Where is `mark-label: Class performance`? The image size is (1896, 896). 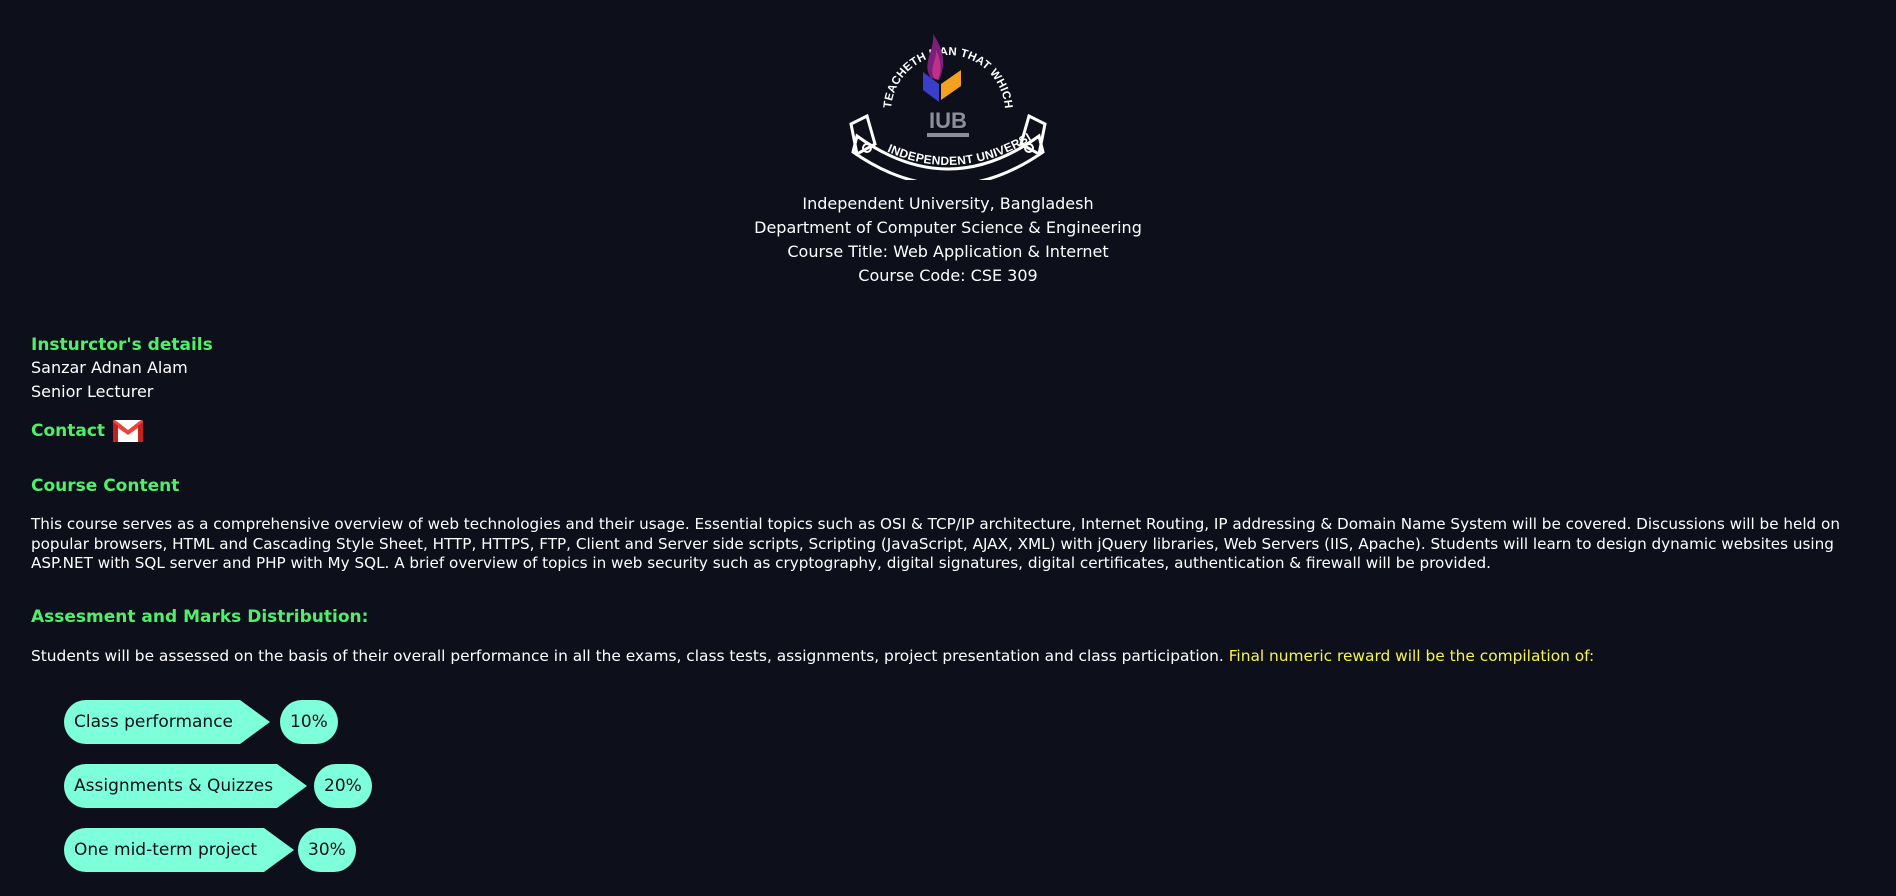 mark-label: Class performance is located at coordinates (167, 721).